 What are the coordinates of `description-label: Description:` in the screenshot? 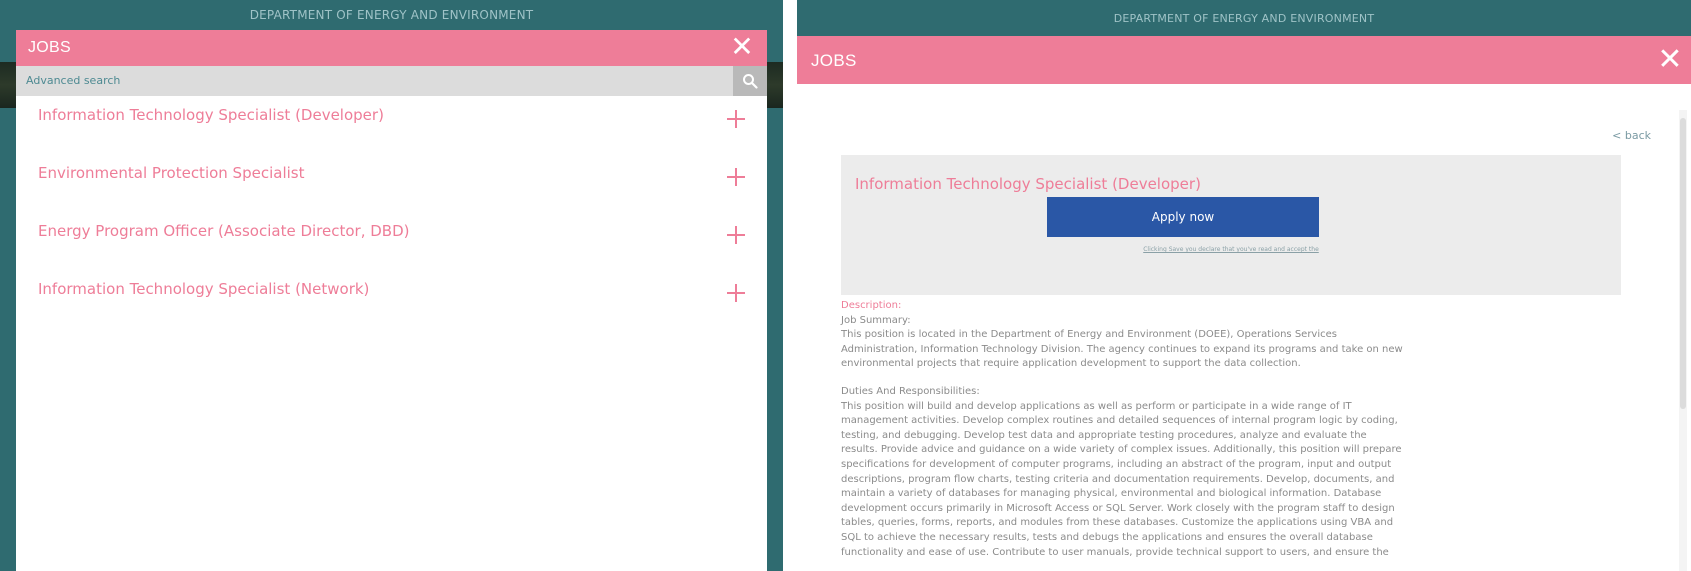 It's located at (871, 305).